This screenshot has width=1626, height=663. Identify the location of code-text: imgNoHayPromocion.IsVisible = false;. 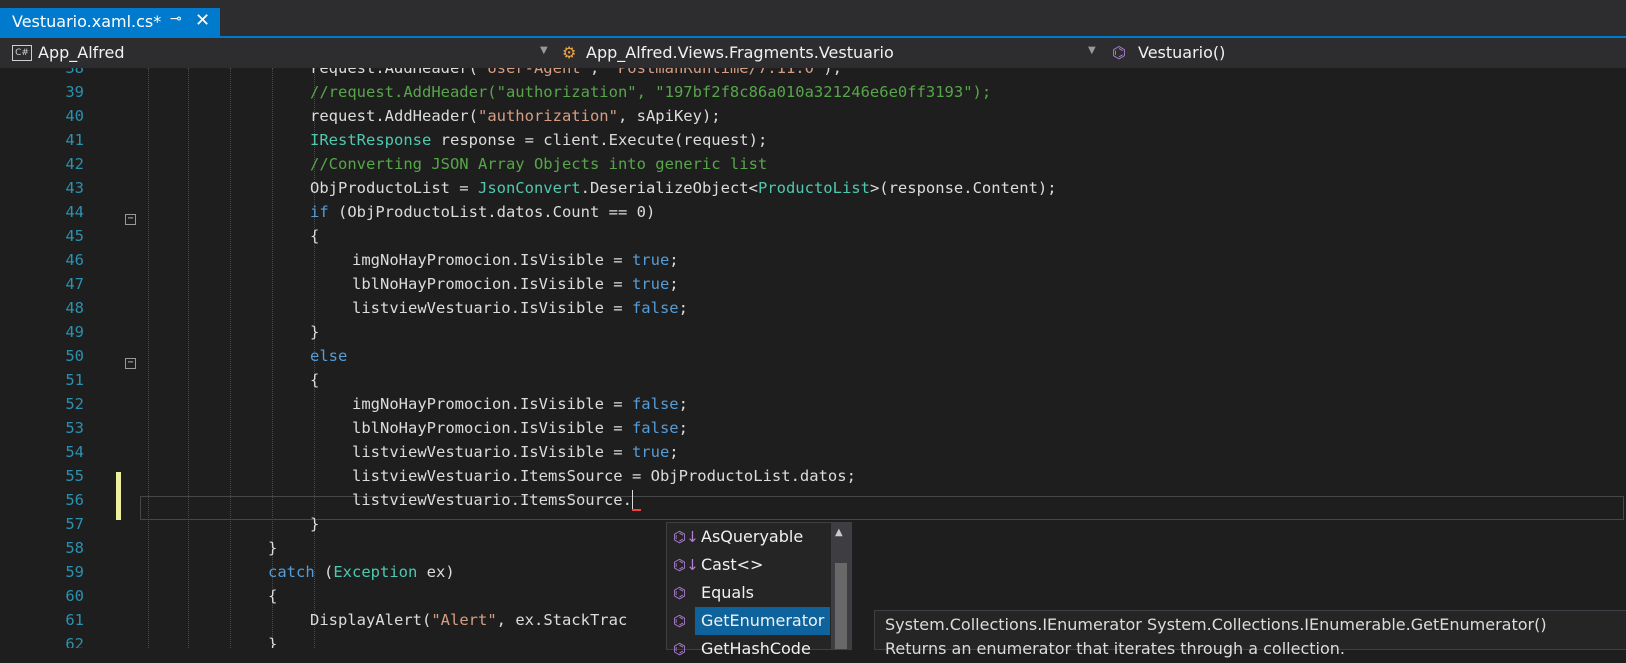
(520, 404).